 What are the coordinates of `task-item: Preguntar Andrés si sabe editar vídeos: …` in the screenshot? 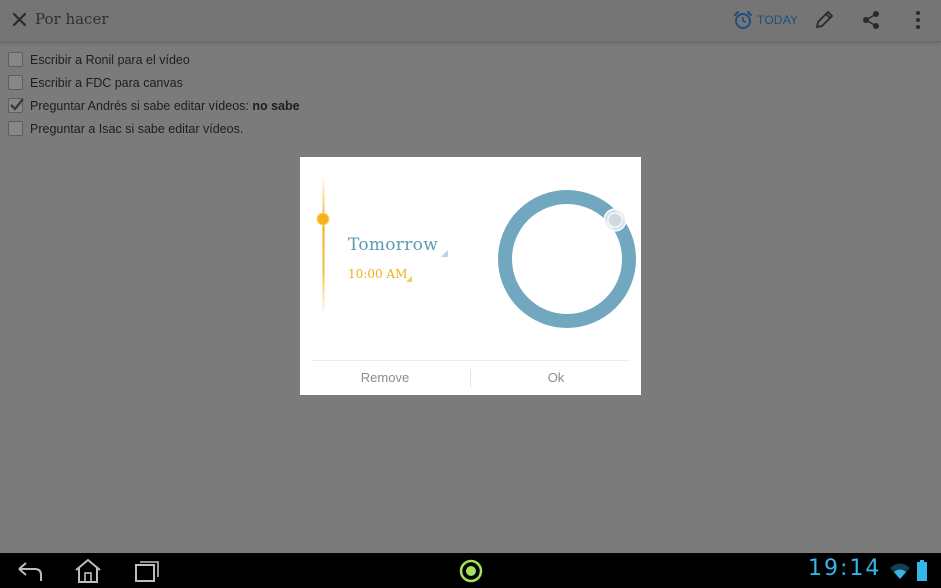 It's located at (154, 105).